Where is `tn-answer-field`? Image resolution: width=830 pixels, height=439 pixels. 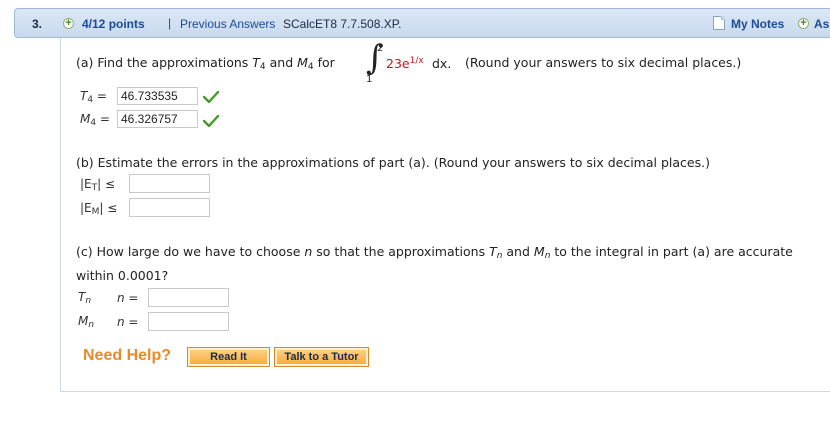
tn-answer-field is located at coordinates (188, 297).